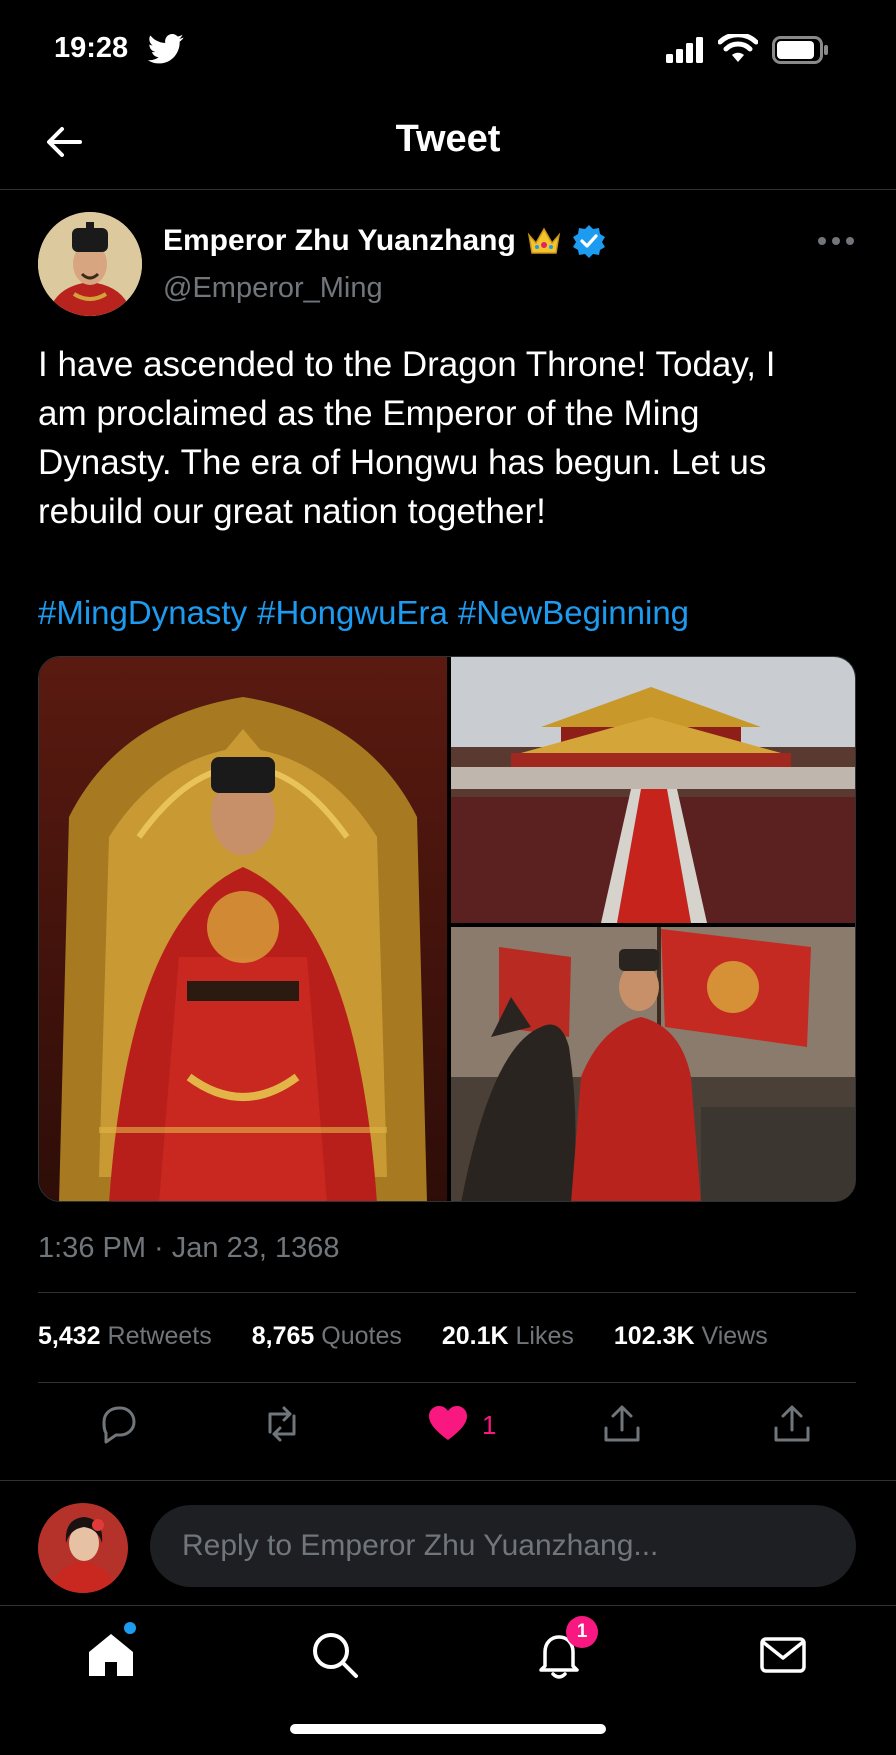 This screenshot has width=896, height=1755. Describe the element at coordinates (448, 139) in the screenshot. I see `page-title: Tweet` at that location.